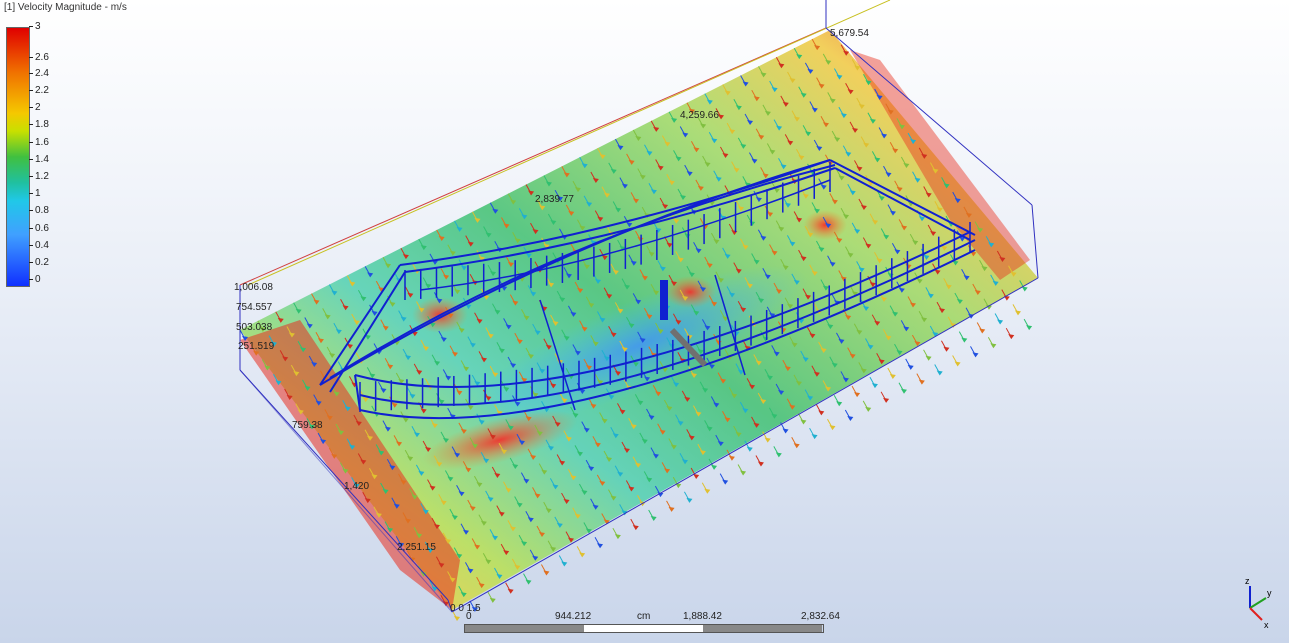 The image size is (1289, 643). Describe the element at coordinates (1266, 625) in the screenshot. I see `x-axis-label: x` at that location.